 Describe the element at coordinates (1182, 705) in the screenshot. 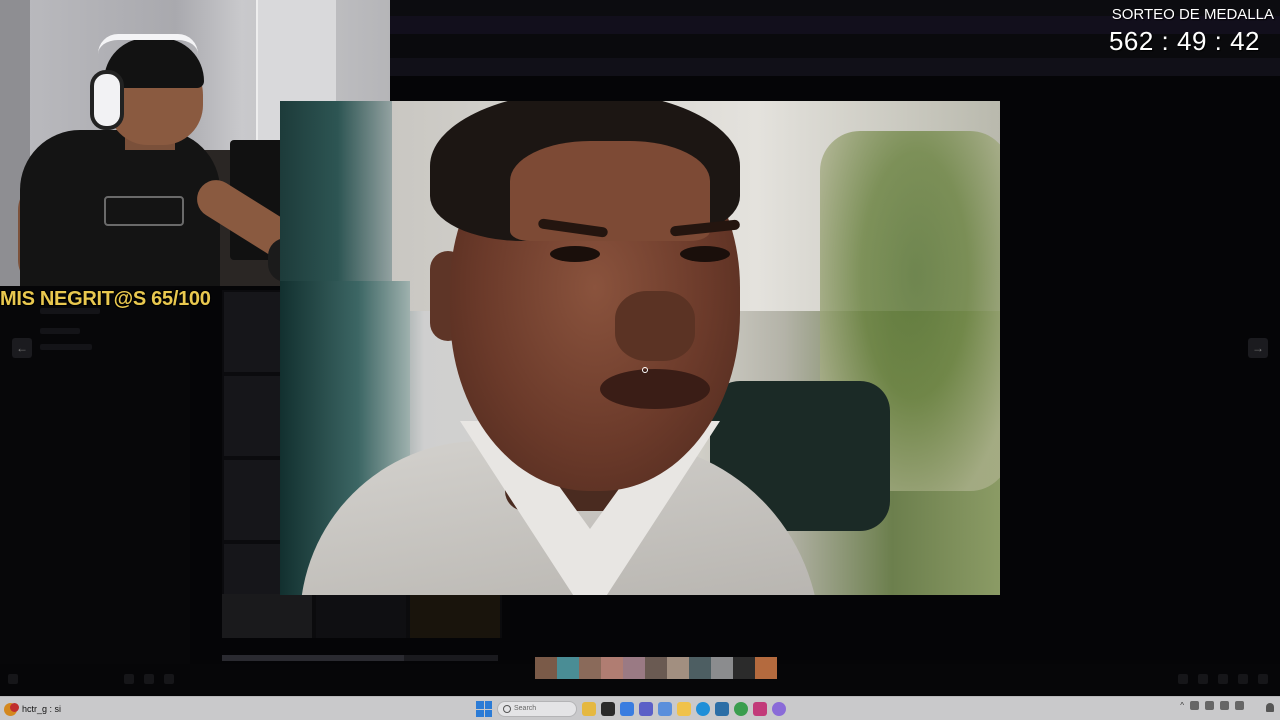

I see `tray-overflow-icon: ^` at that location.